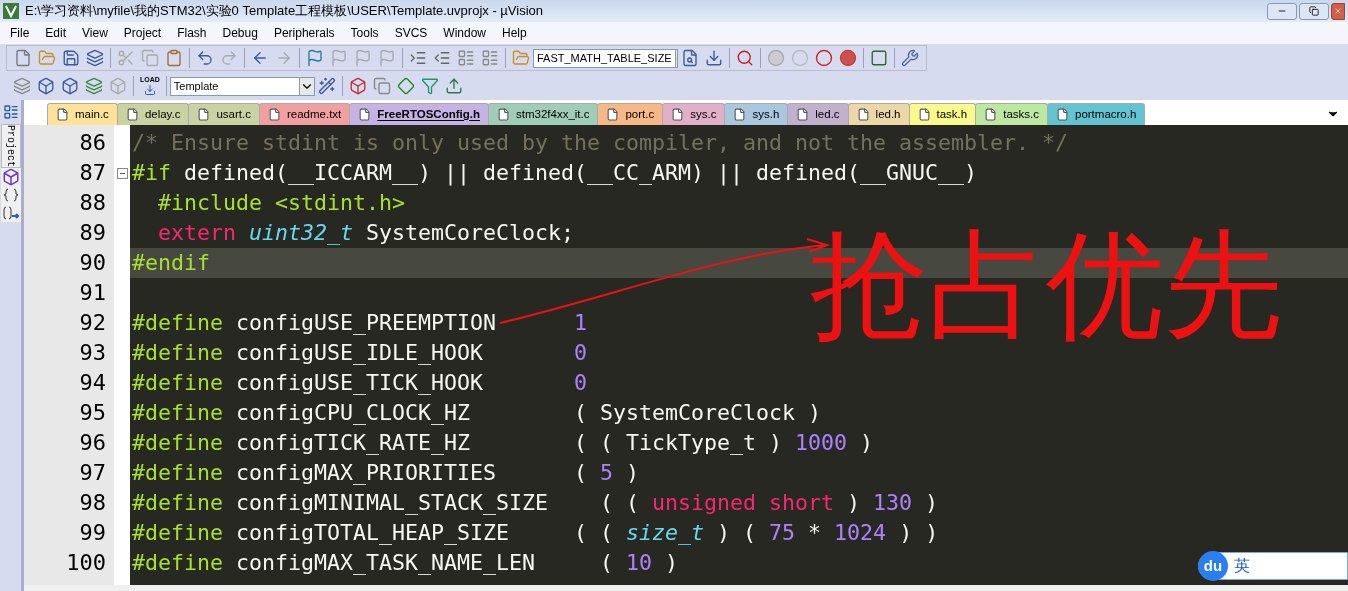 This screenshot has height=591, width=1348. I want to click on line-number: 98, so click(92, 503).